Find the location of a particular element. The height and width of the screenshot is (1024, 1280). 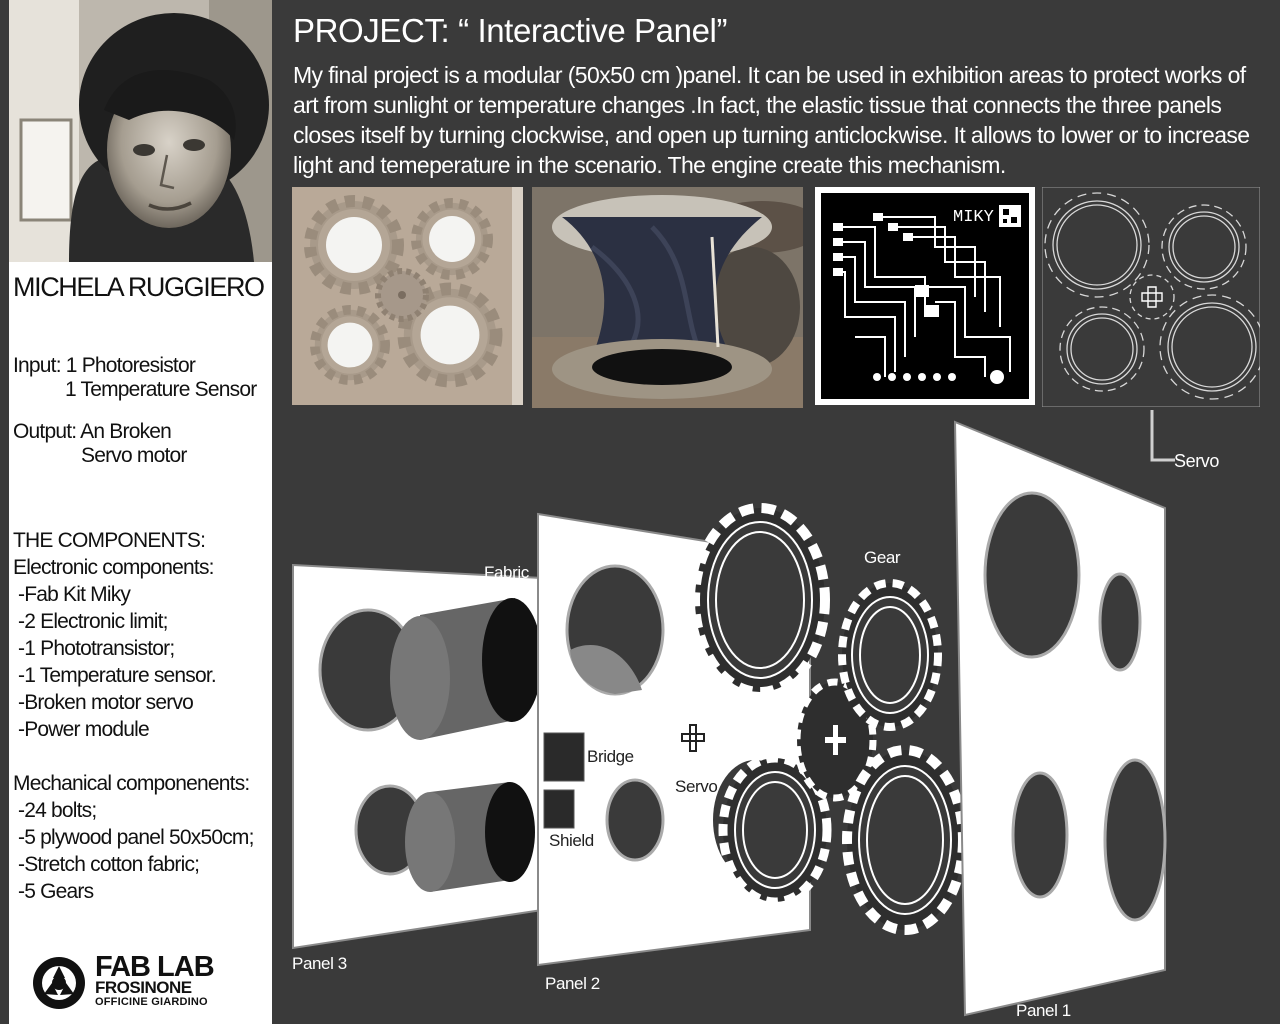

author-name: MICHELA RUGGIERO is located at coordinates (139, 287).